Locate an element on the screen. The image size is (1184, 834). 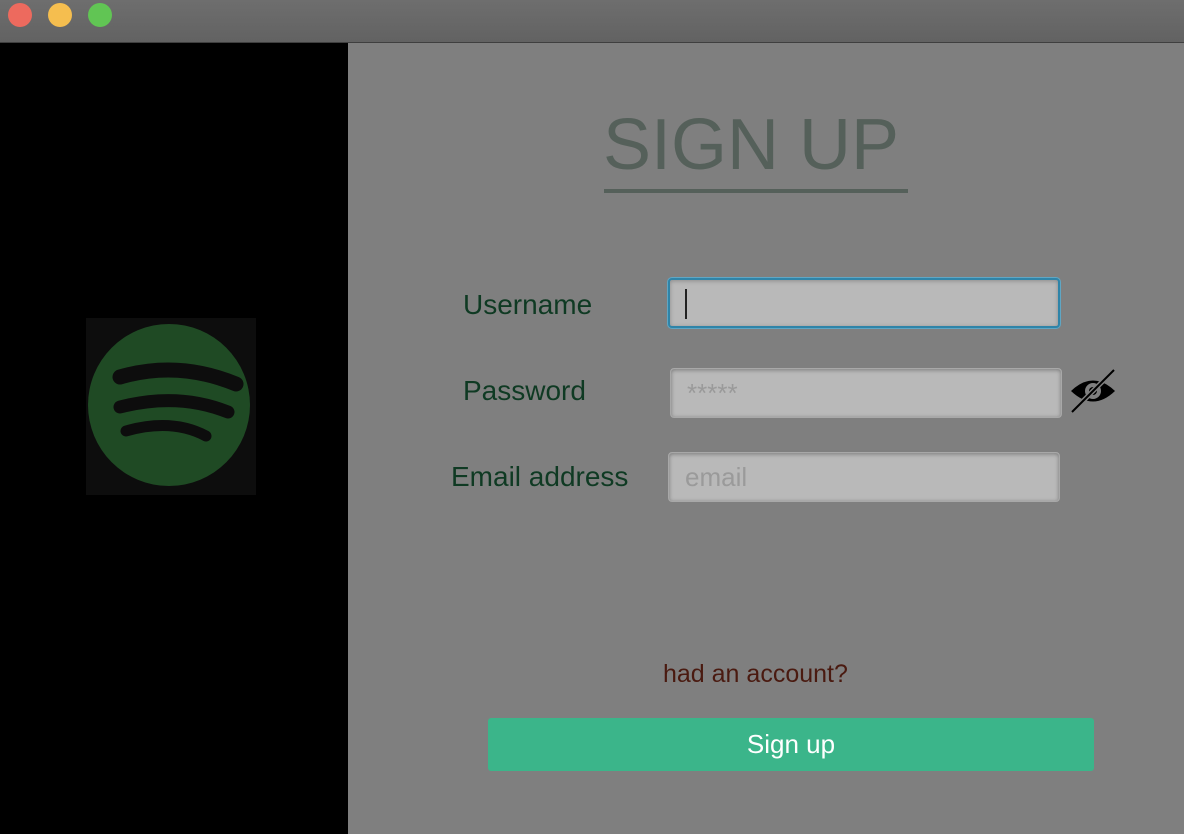
title-underline is located at coordinates (756, 191).